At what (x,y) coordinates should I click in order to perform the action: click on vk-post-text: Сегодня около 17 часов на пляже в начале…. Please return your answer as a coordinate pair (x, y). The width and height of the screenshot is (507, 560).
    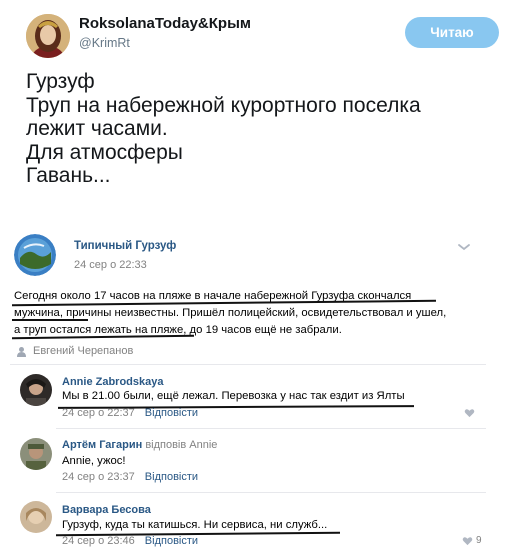
    Looking at the image, I should click on (249, 313).